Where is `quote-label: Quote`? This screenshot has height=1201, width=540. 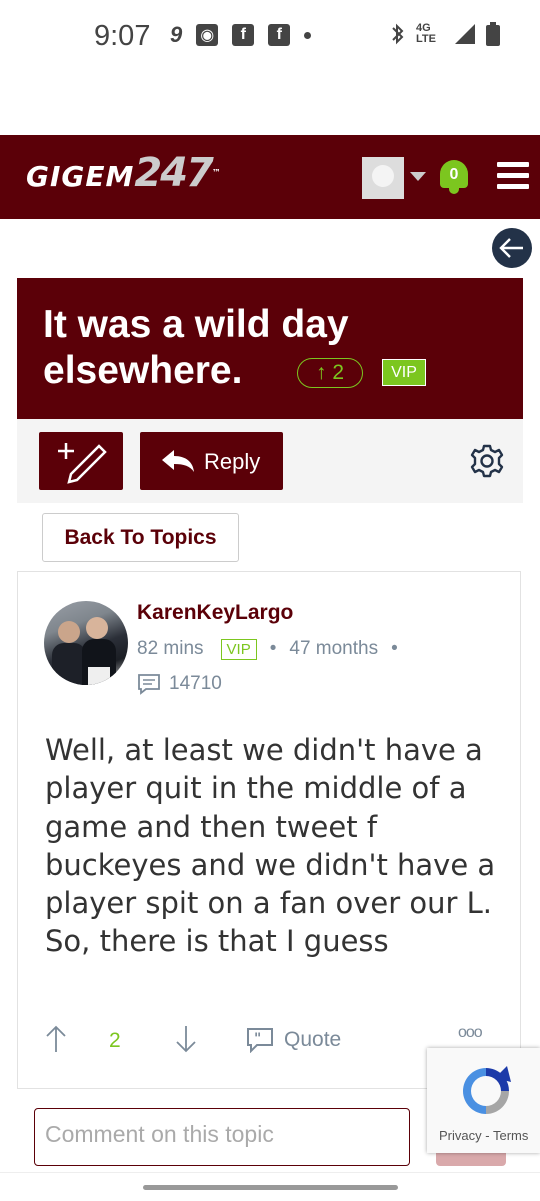
quote-label: Quote is located at coordinates (313, 1039).